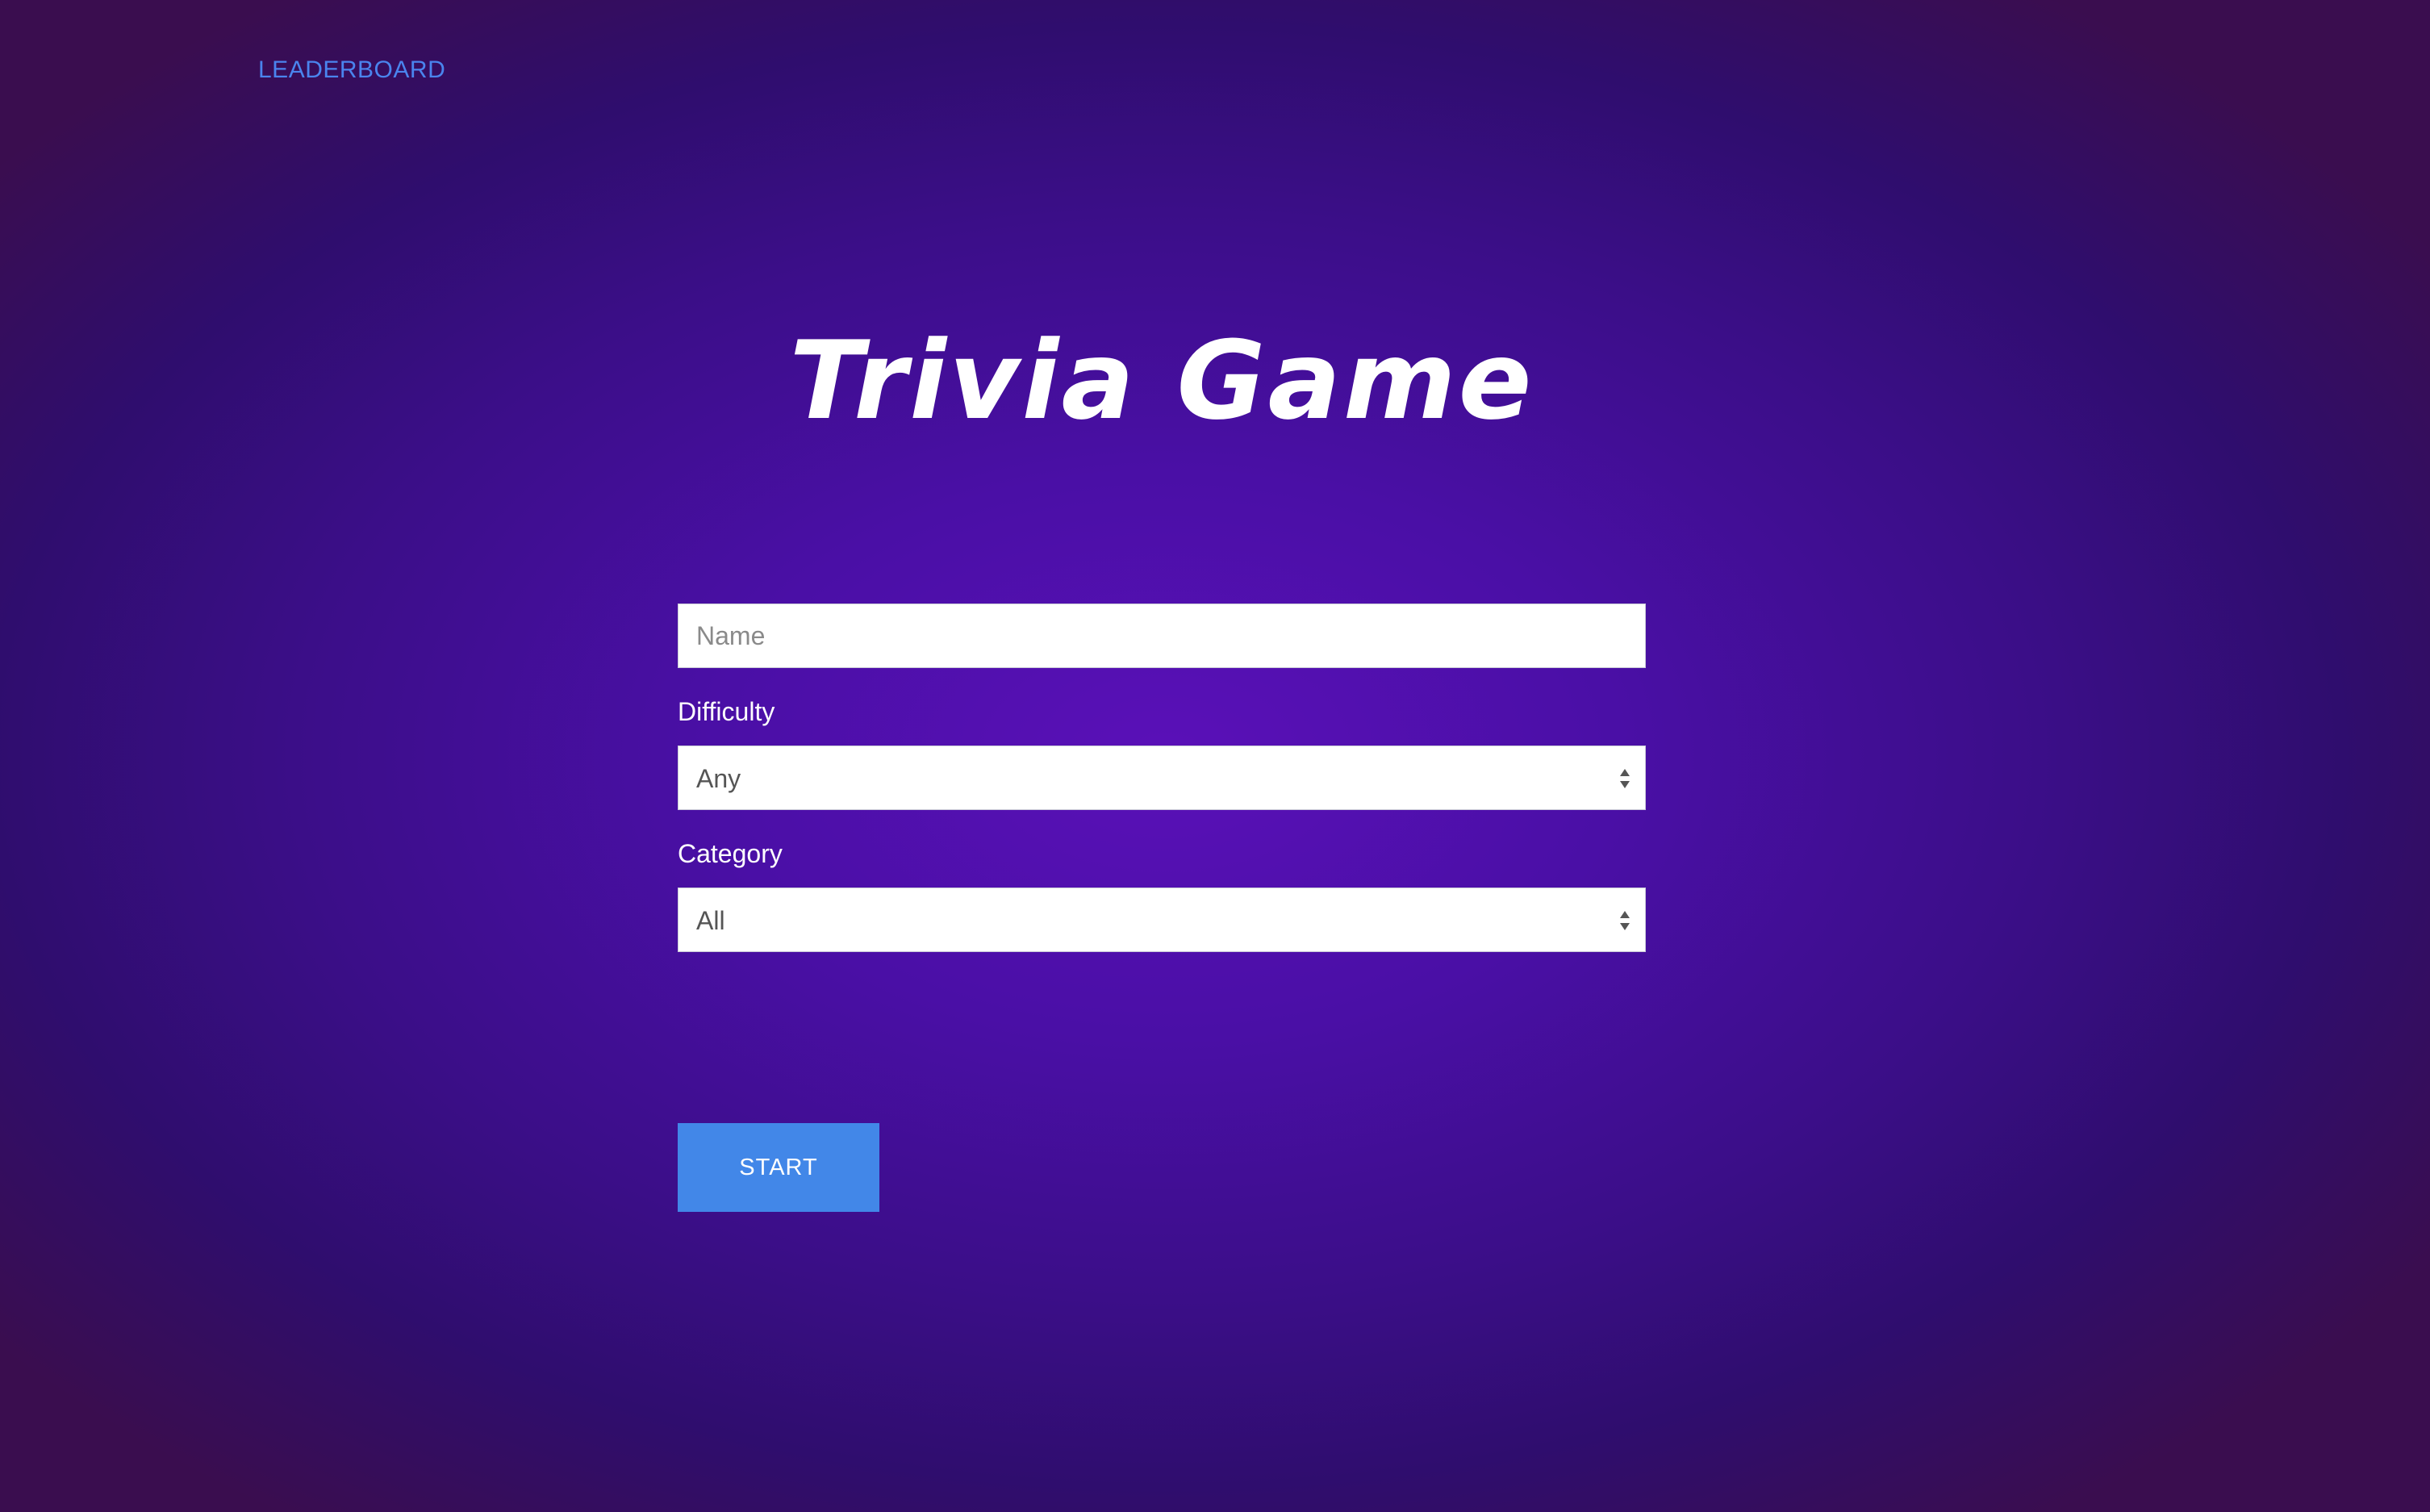 This screenshot has height=1512, width=2430. What do you see at coordinates (778, 1167) in the screenshot?
I see `start-button: START` at bounding box center [778, 1167].